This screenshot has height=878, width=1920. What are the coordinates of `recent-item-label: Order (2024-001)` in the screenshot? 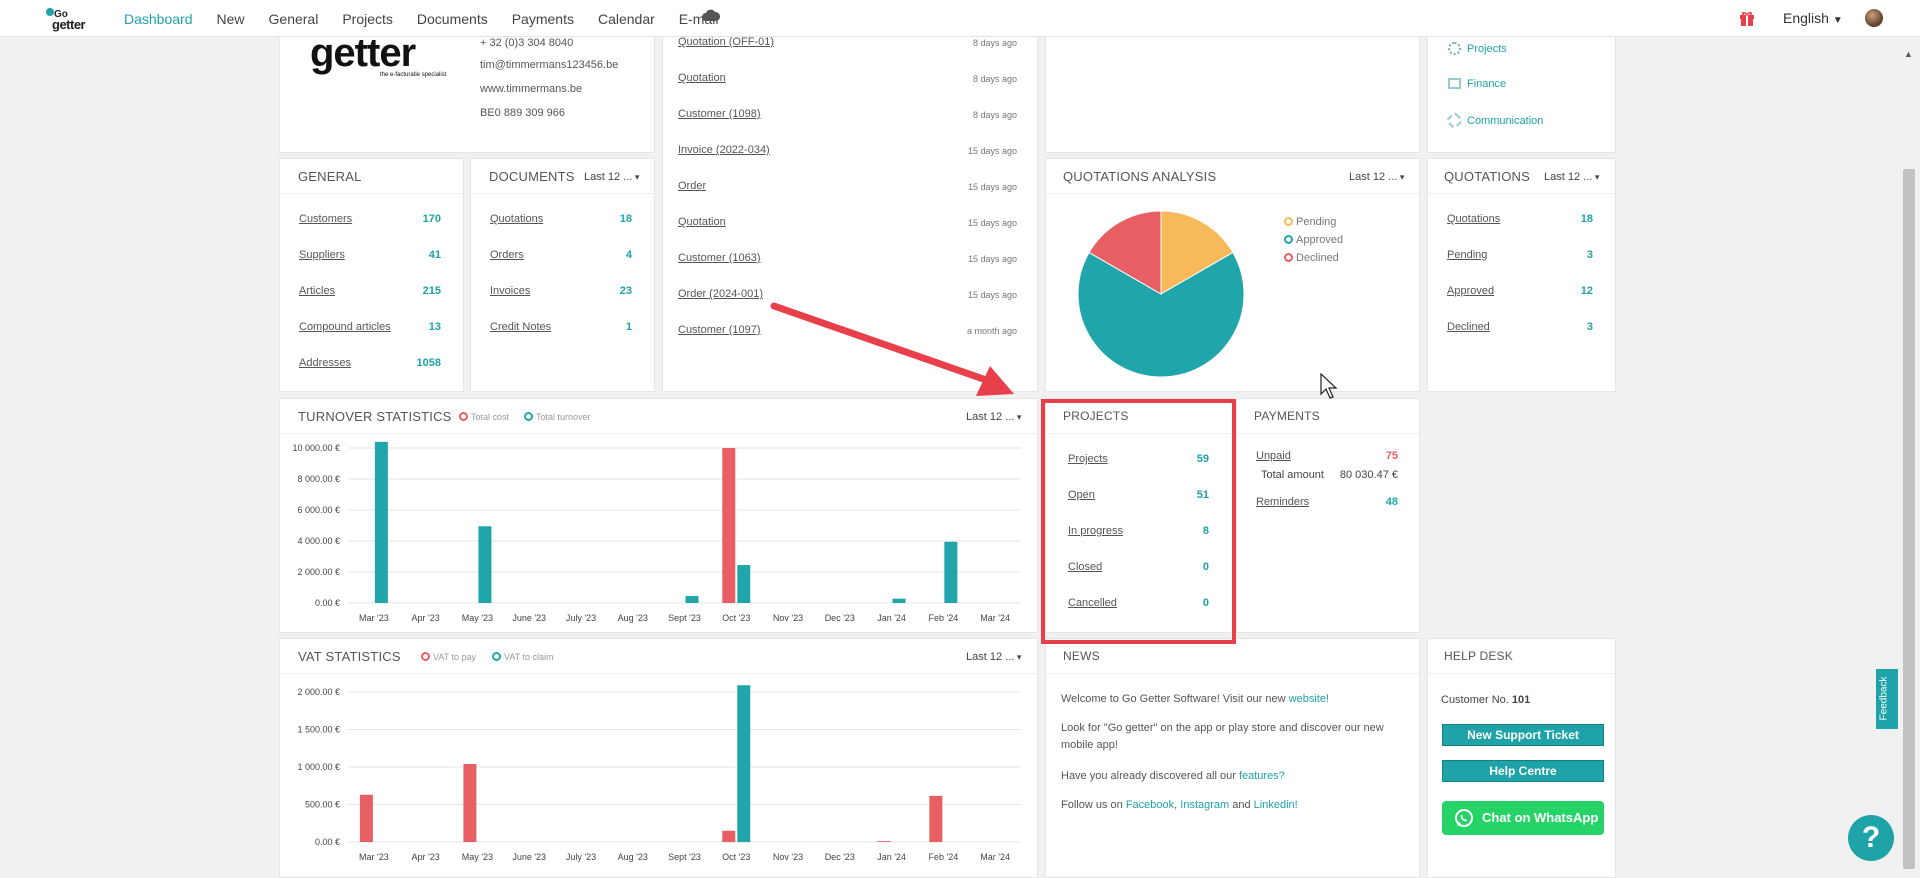 It's located at (720, 294).